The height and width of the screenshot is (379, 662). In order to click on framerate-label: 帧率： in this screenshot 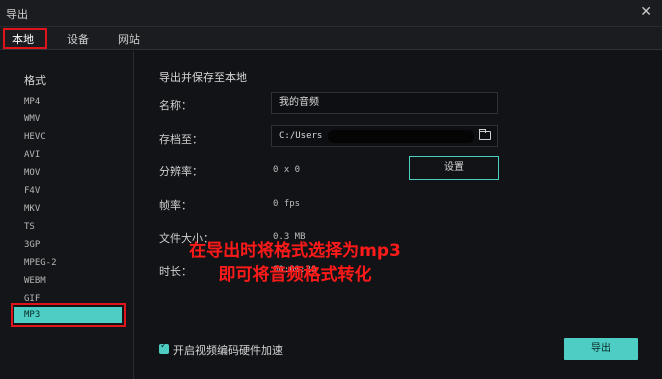, I will do `click(175, 205)`.